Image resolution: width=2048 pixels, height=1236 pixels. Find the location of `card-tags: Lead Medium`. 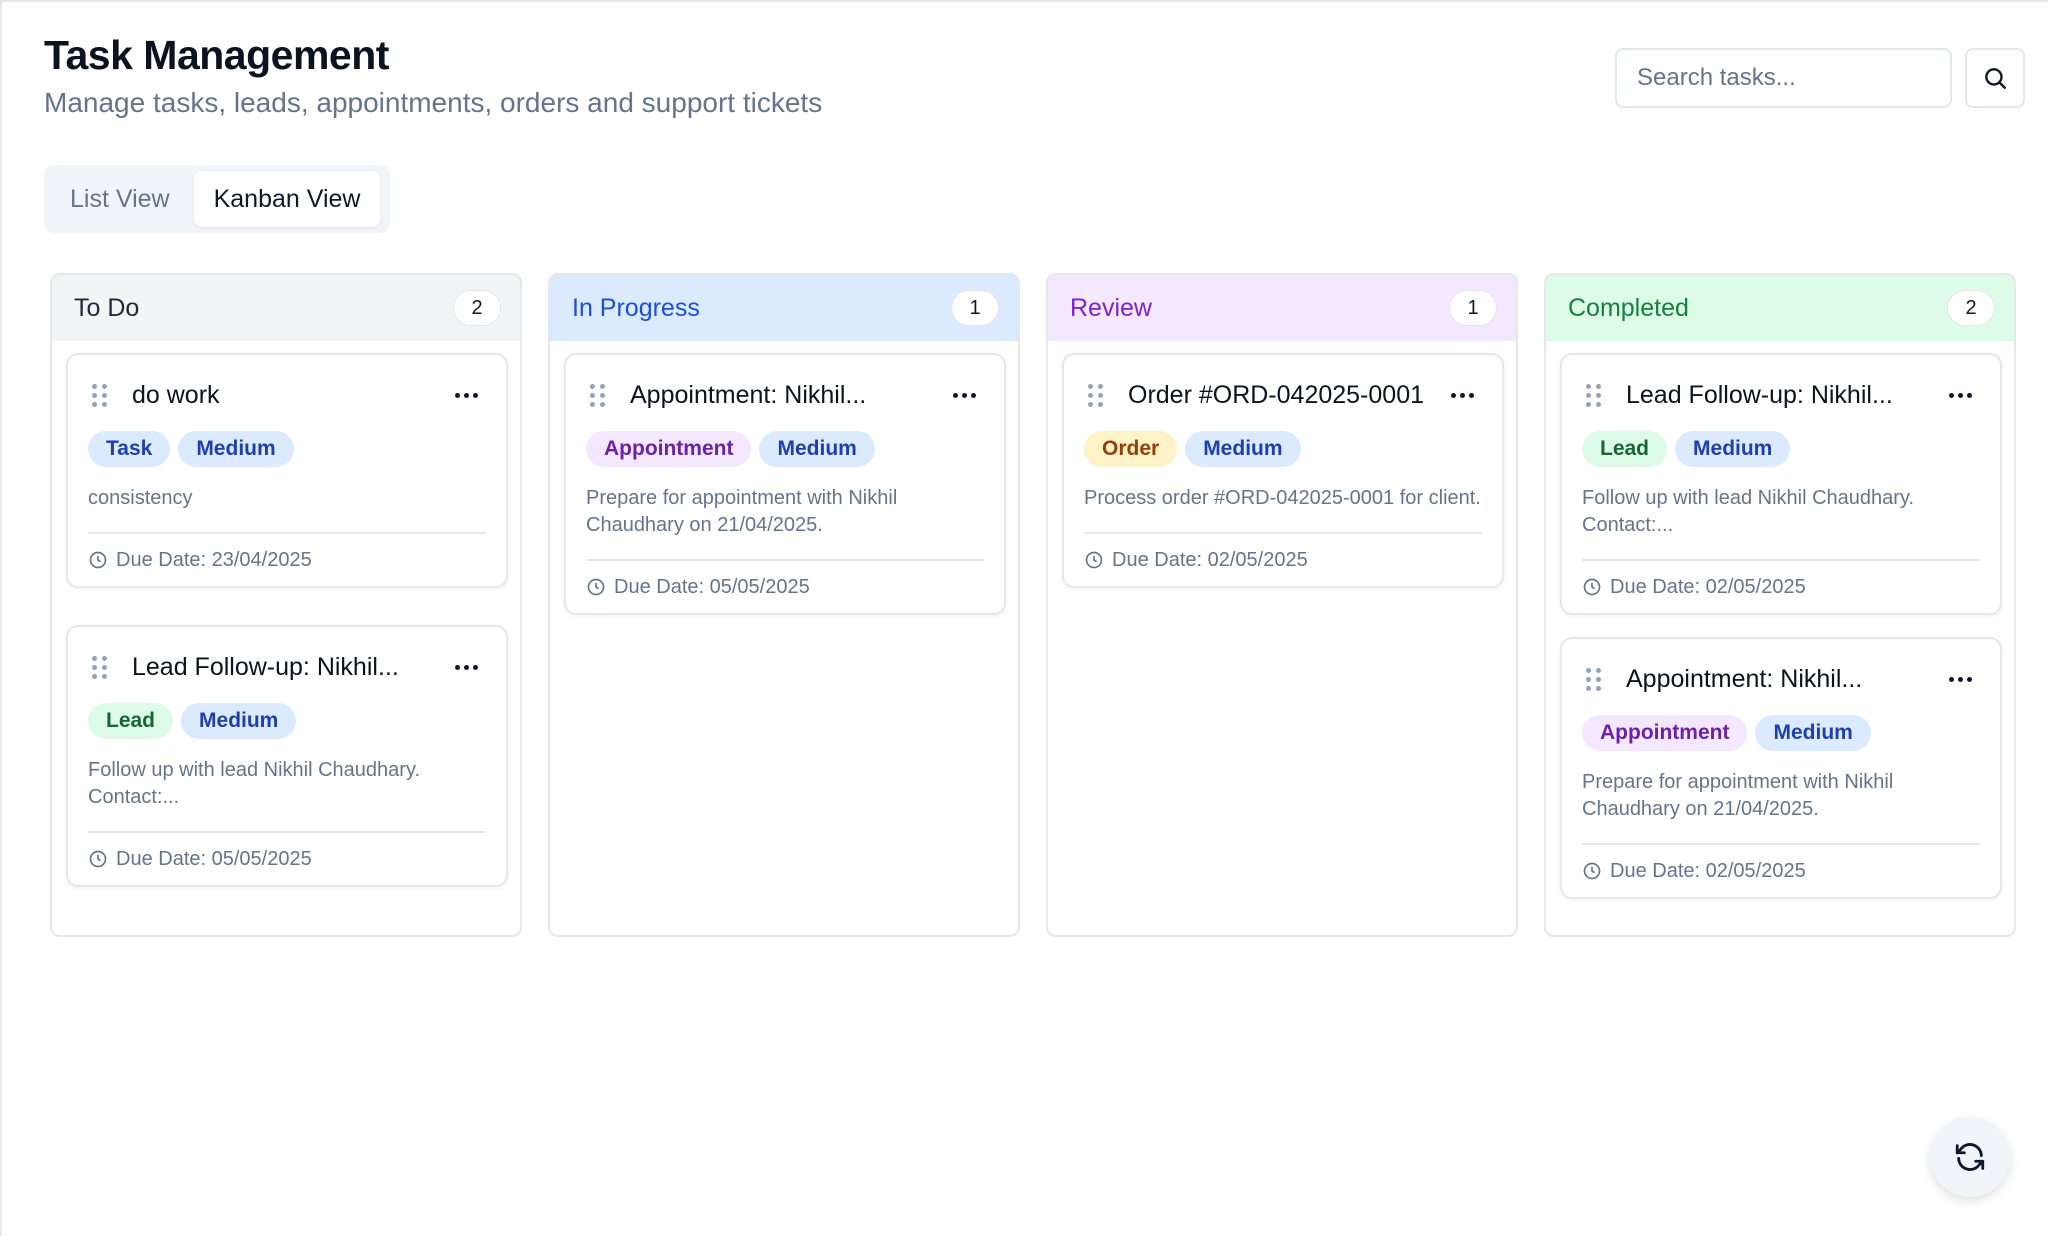

card-tags: Lead Medium is located at coordinates (1781, 449).